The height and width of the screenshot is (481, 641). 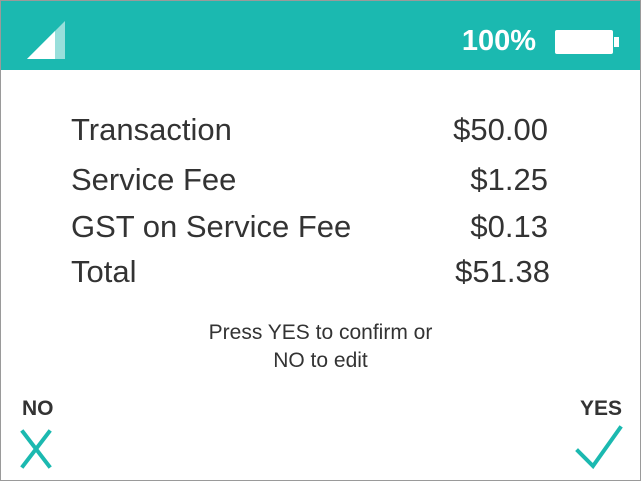 What do you see at coordinates (509, 179) in the screenshot?
I see `service-fee-amount: $1.25` at bounding box center [509, 179].